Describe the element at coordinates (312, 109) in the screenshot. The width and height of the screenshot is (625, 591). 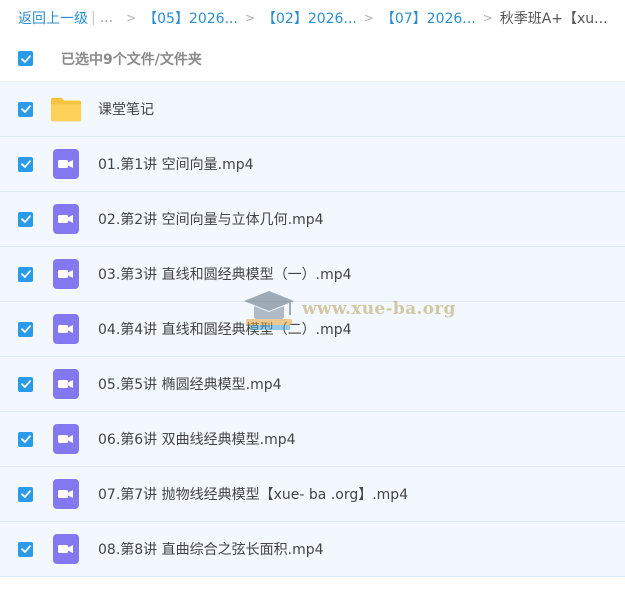
I see `file-row-folder: 课堂笔记` at that location.